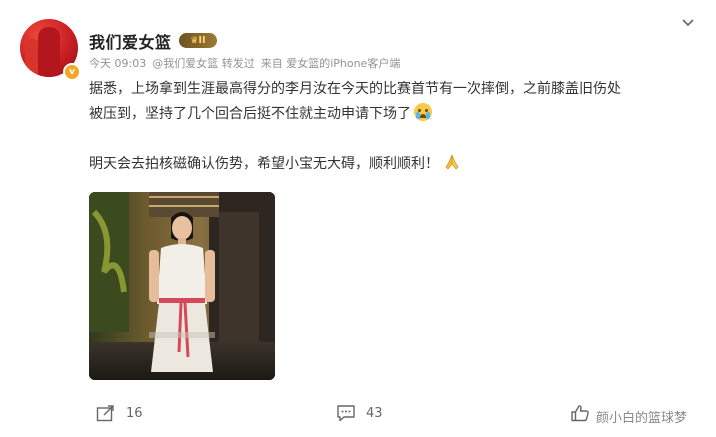  What do you see at coordinates (119, 413) in the screenshot?
I see `share-action: 16` at bounding box center [119, 413].